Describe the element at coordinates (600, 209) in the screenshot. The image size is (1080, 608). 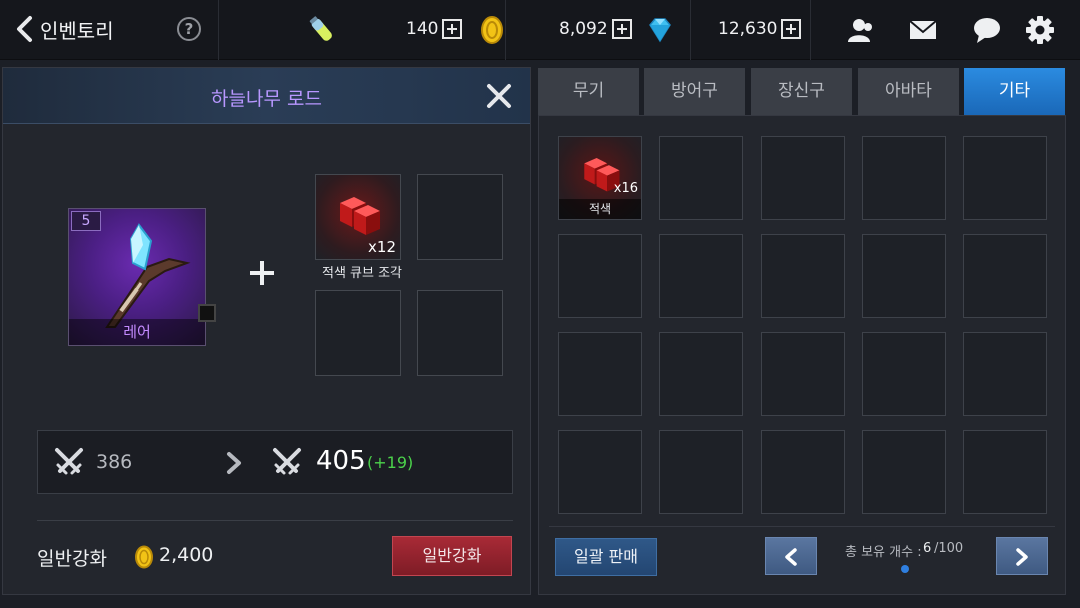
I see `item-name: 적색` at that location.